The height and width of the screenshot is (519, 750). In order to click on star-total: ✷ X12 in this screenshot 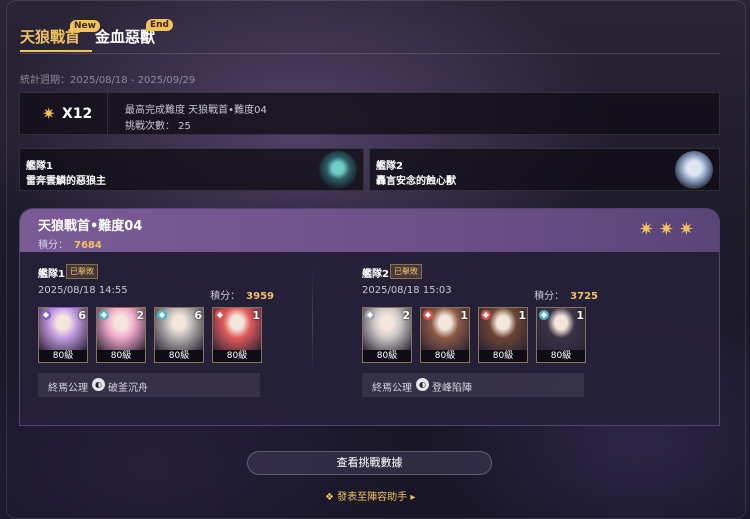, I will do `click(64, 113)`.